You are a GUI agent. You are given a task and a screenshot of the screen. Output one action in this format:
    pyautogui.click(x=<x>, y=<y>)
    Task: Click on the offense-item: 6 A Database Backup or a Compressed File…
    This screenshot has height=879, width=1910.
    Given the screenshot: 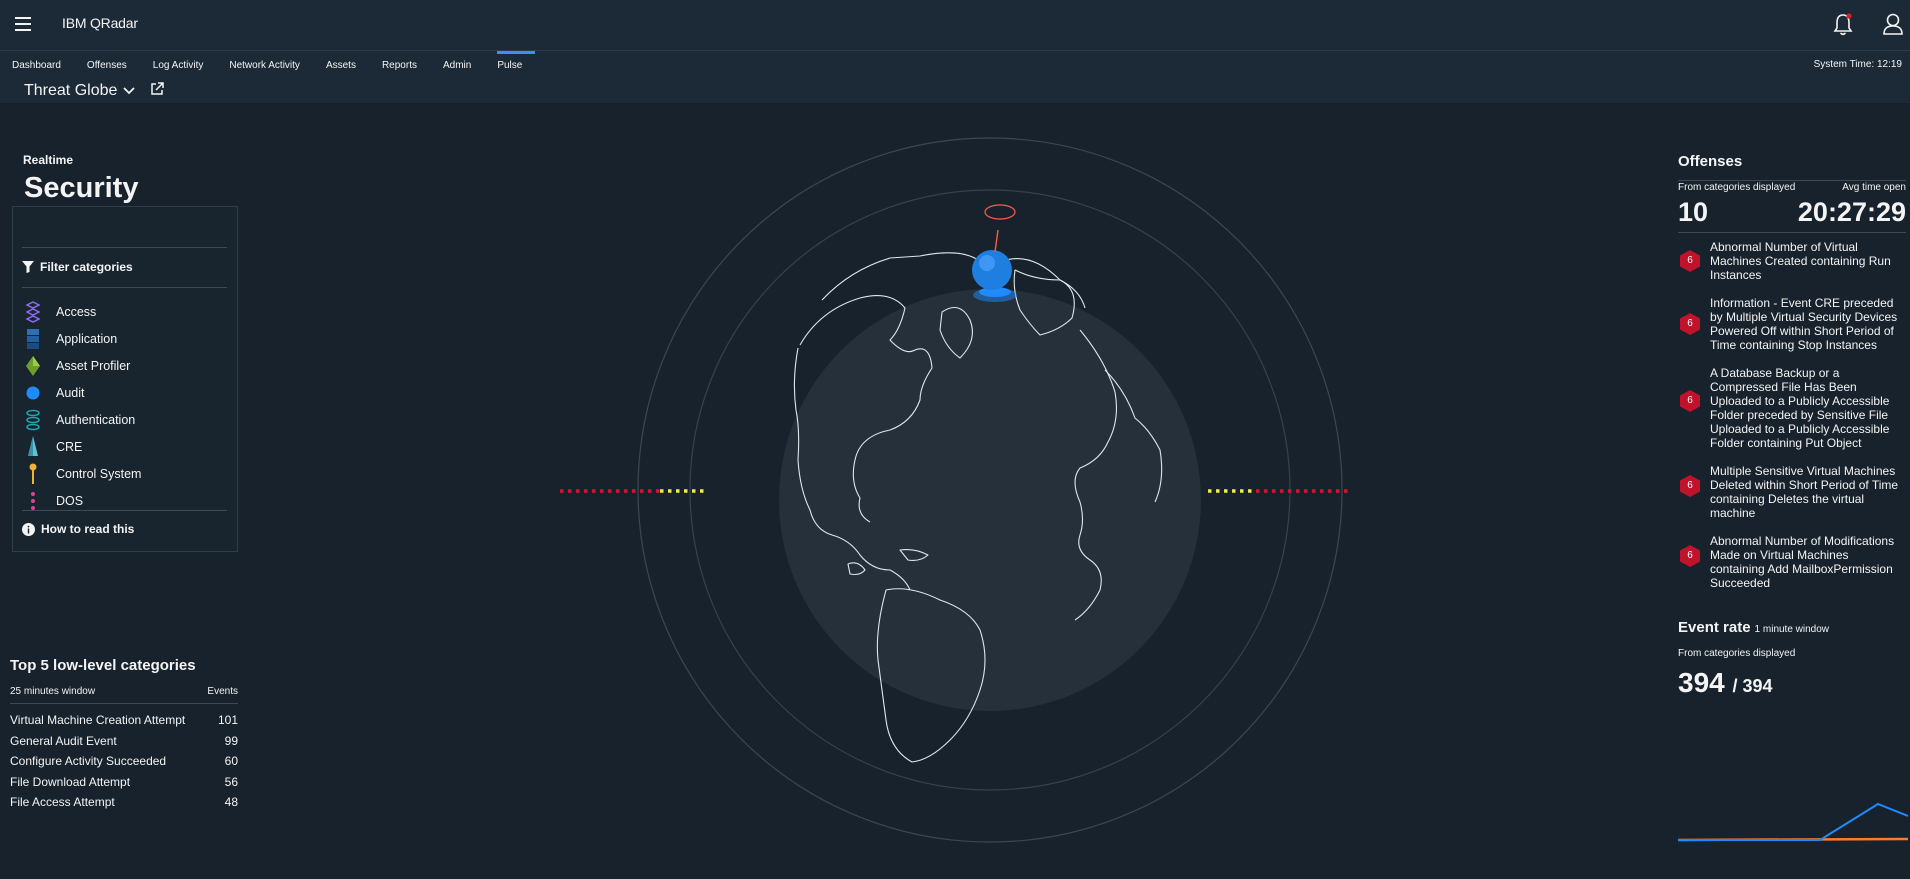 What is the action you would take?
    pyautogui.click(x=1792, y=408)
    